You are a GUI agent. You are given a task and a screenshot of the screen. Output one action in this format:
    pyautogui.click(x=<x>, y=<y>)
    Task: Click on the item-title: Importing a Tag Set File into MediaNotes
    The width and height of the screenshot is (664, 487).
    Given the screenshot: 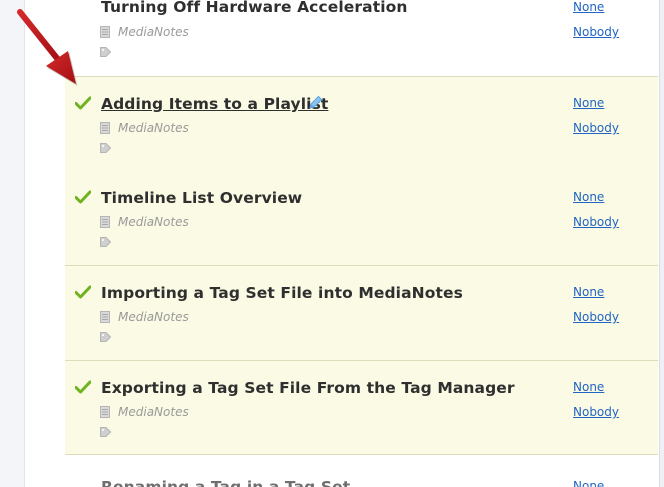 What is the action you would take?
    pyautogui.click(x=282, y=293)
    